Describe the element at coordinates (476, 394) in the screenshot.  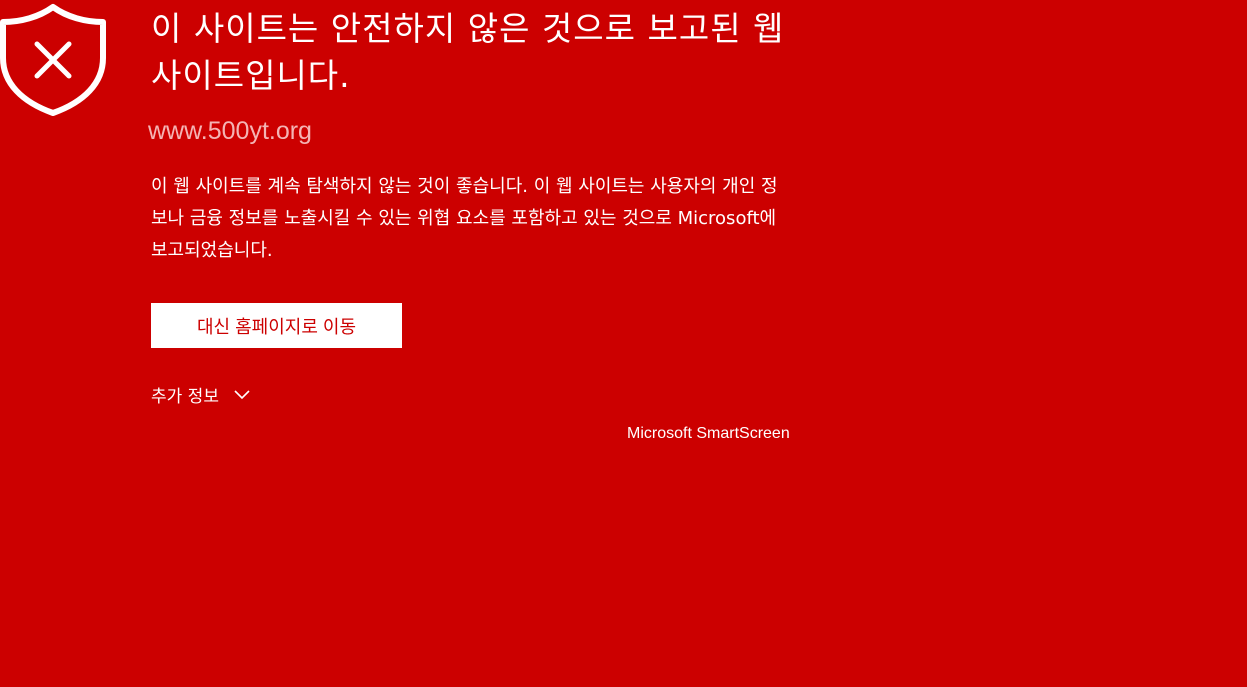
I see `more-info-toggle: 추가 정보` at that location.